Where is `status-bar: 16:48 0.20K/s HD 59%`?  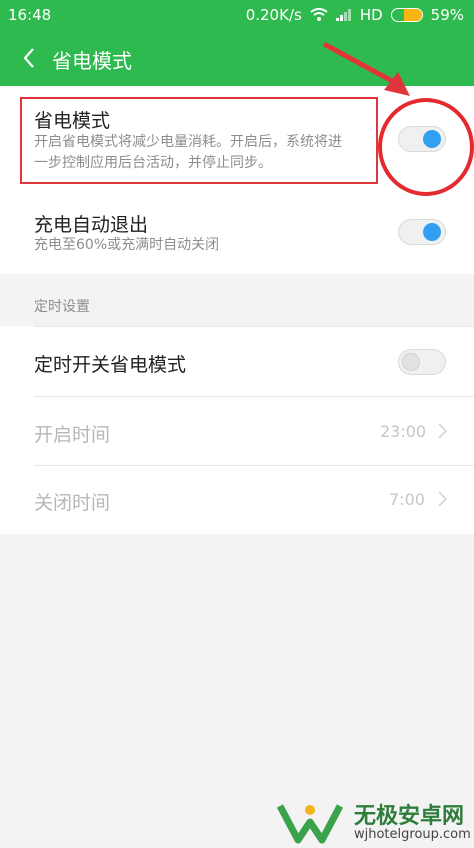 status-bar: 16:48 0.20K/s HD 59% is located at coordinates (237, 15).